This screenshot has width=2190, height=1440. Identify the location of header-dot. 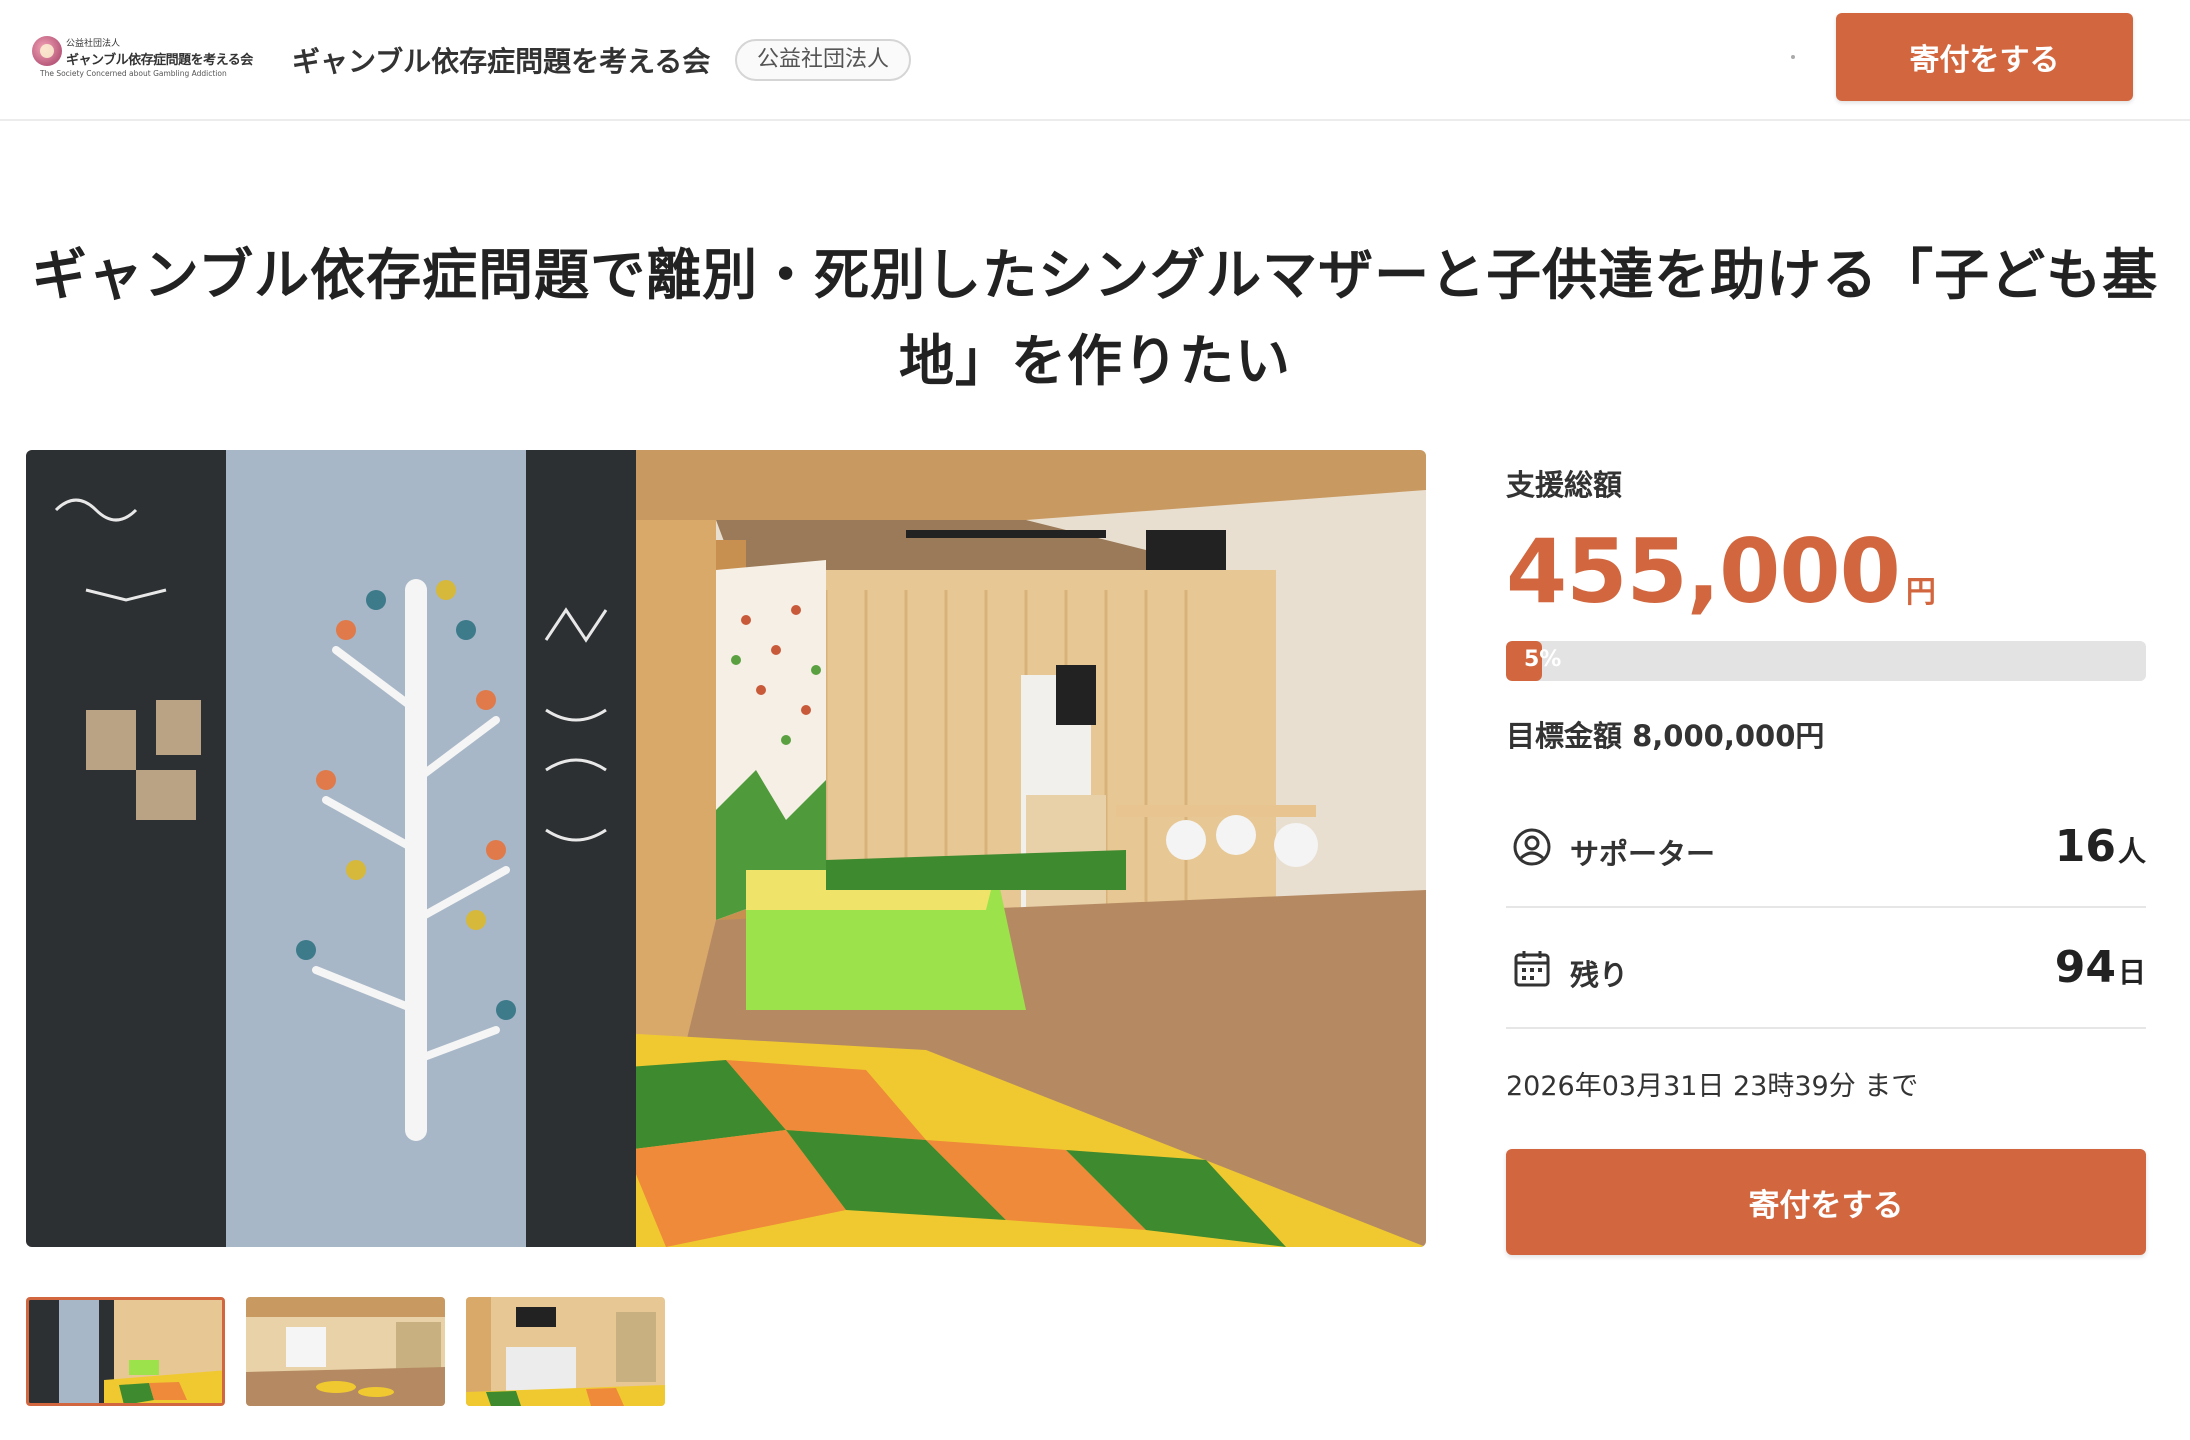
(1793, 57).